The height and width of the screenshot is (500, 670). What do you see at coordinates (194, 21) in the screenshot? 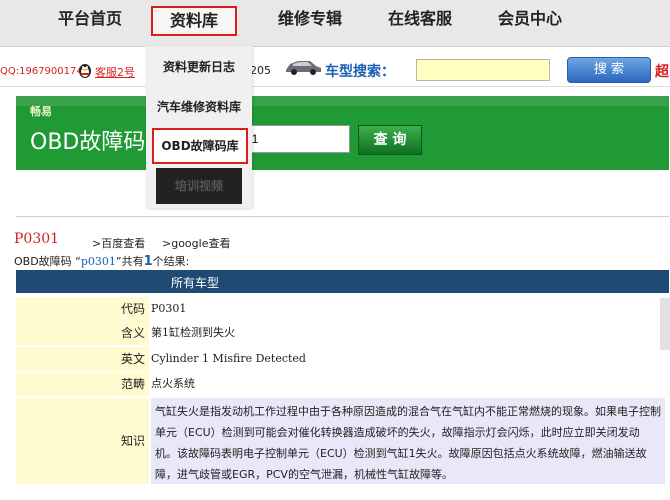
I see `nav-database: 资料库` at bounding box center [194, 21].